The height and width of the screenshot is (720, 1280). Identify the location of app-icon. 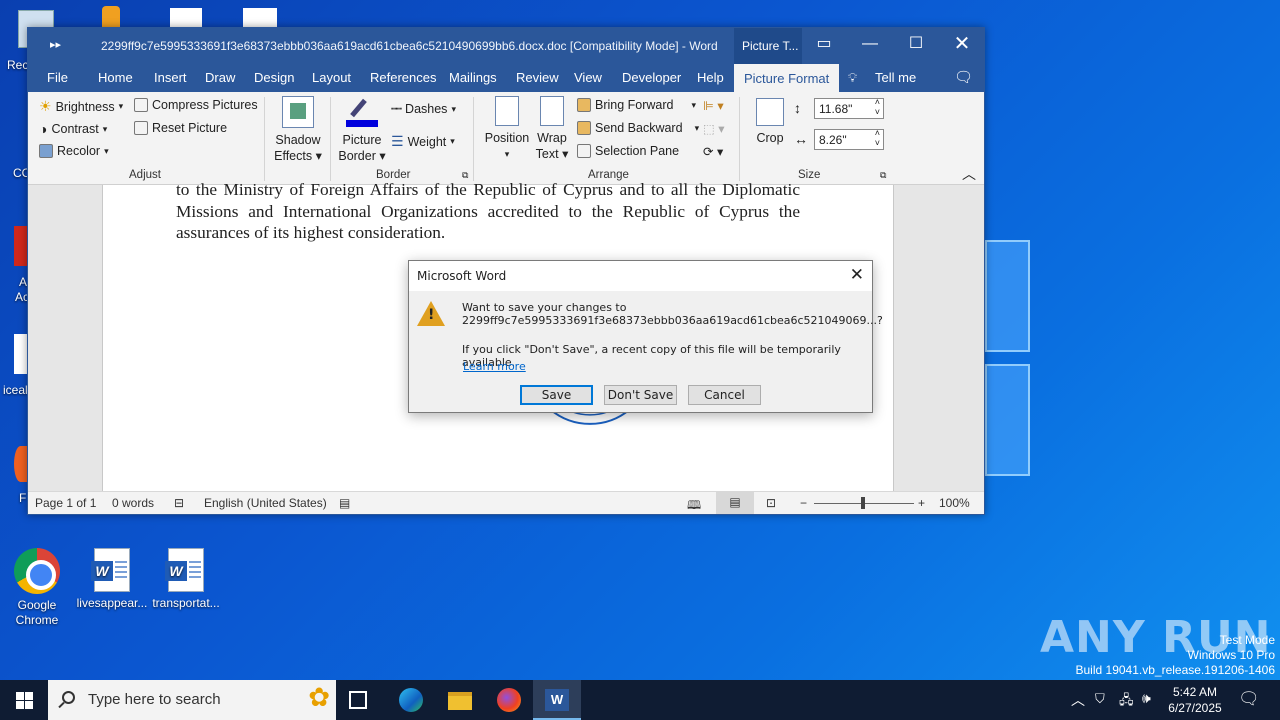
(111, 17).